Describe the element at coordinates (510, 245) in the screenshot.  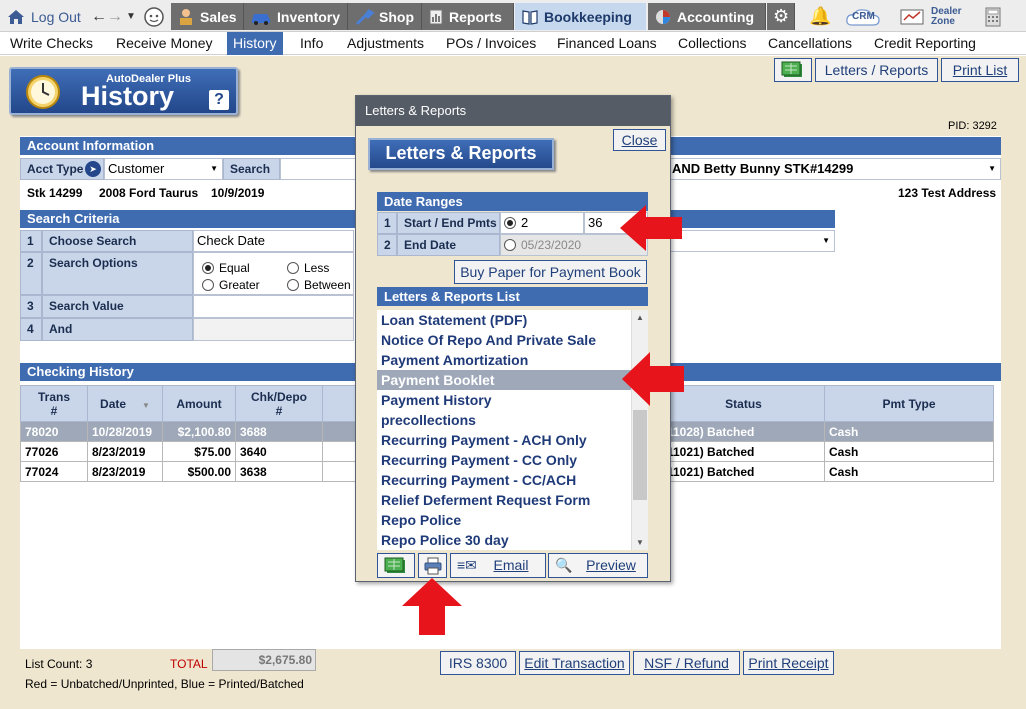
I see `radio-end-date` at that location.